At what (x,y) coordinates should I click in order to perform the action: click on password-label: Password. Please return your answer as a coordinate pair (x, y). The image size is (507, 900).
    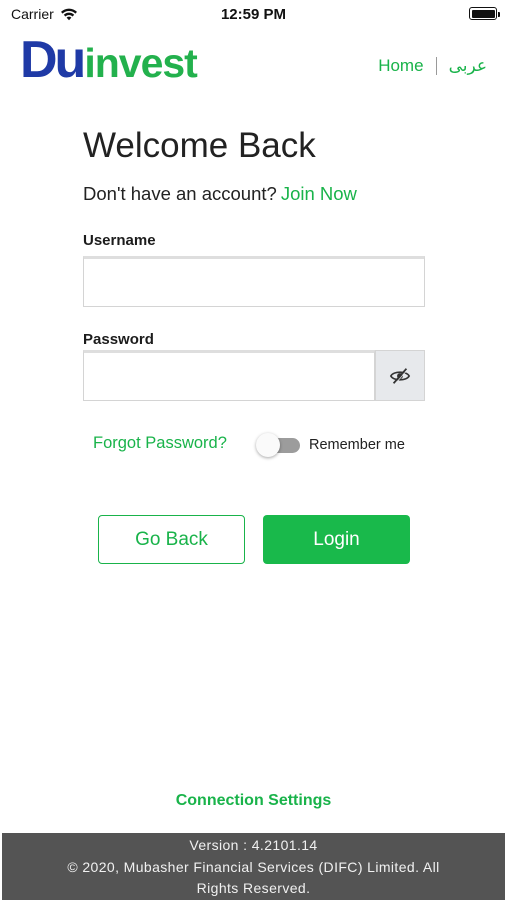
    Looking at the image, I should click on (118, 339).